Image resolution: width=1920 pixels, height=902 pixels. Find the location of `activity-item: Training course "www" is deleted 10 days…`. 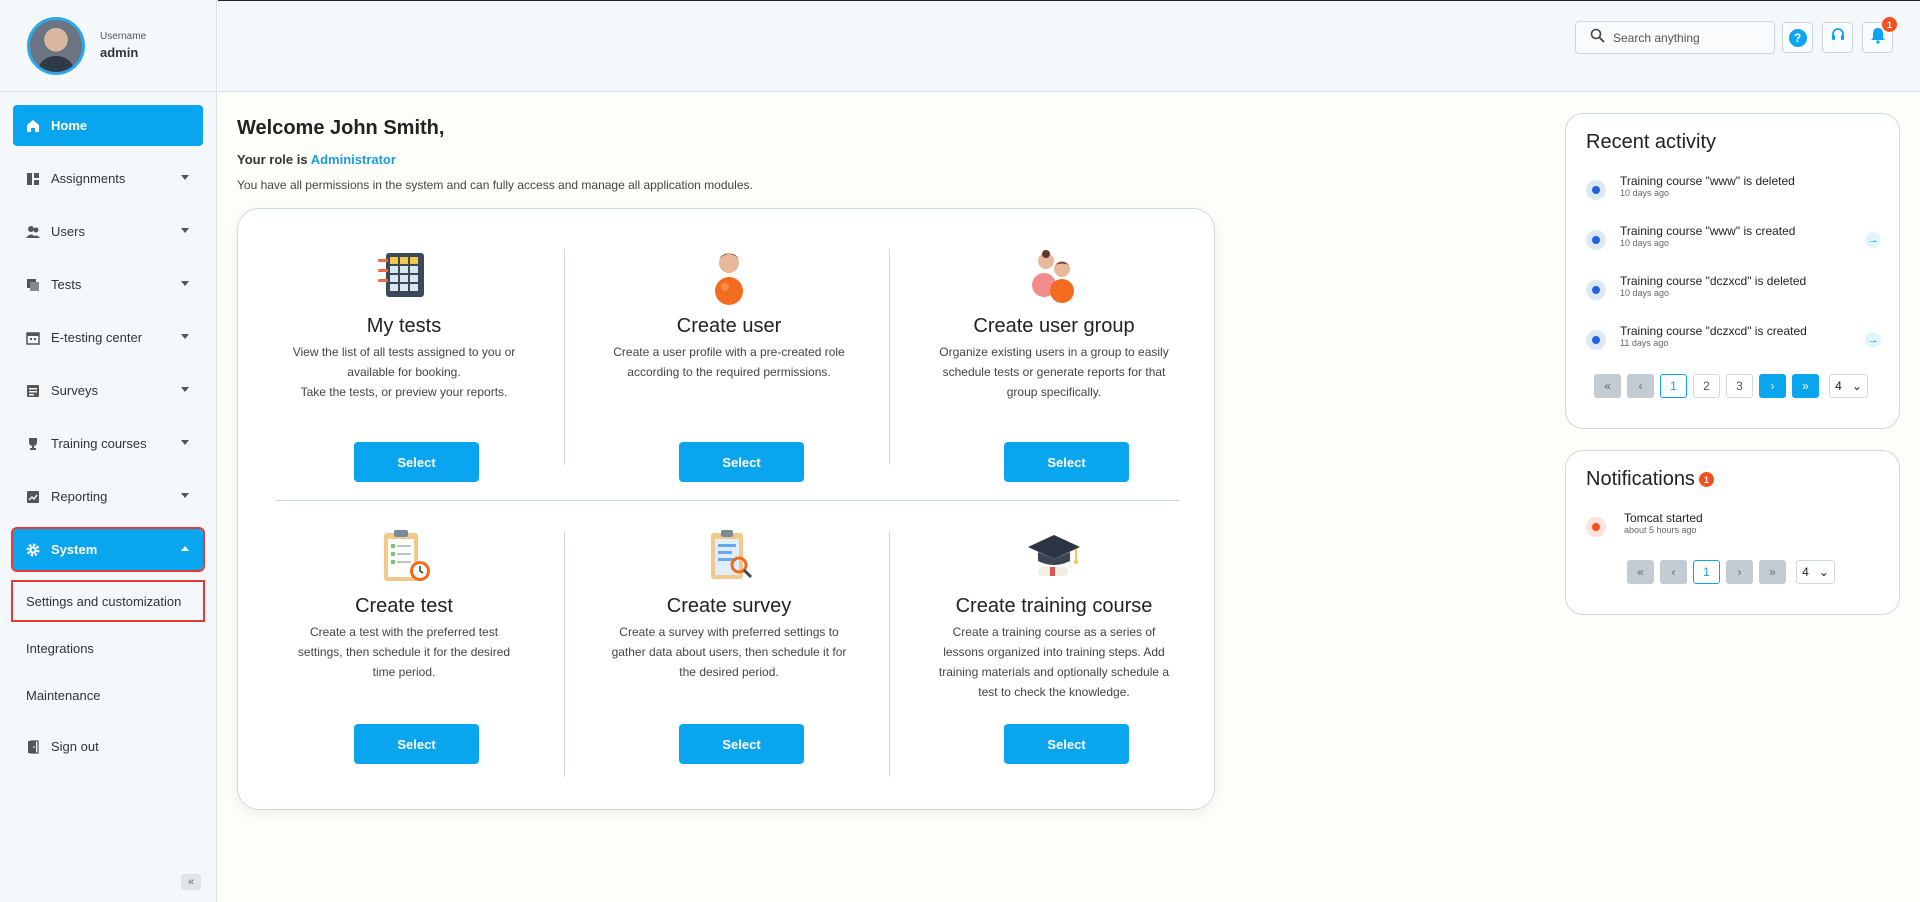

activity-item: Training course "www" is deleted 10 days… is located at coordinates (1733, 194).